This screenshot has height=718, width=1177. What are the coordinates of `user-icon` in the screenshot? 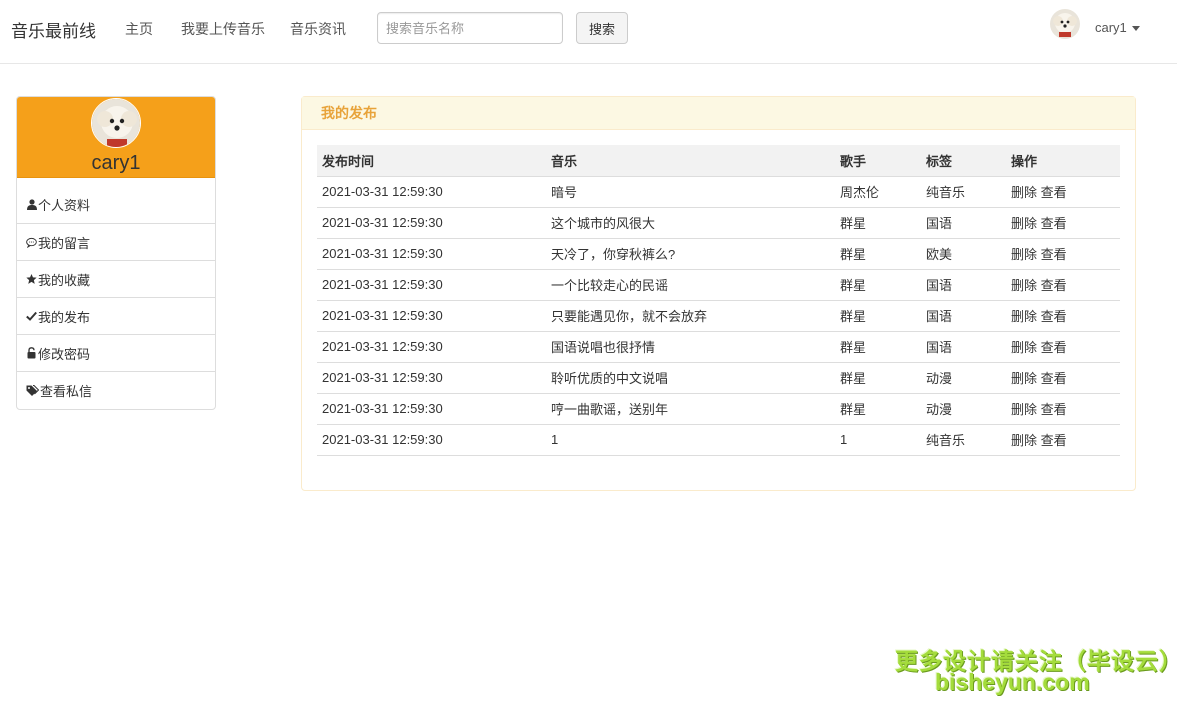 It's located at (31, 205).